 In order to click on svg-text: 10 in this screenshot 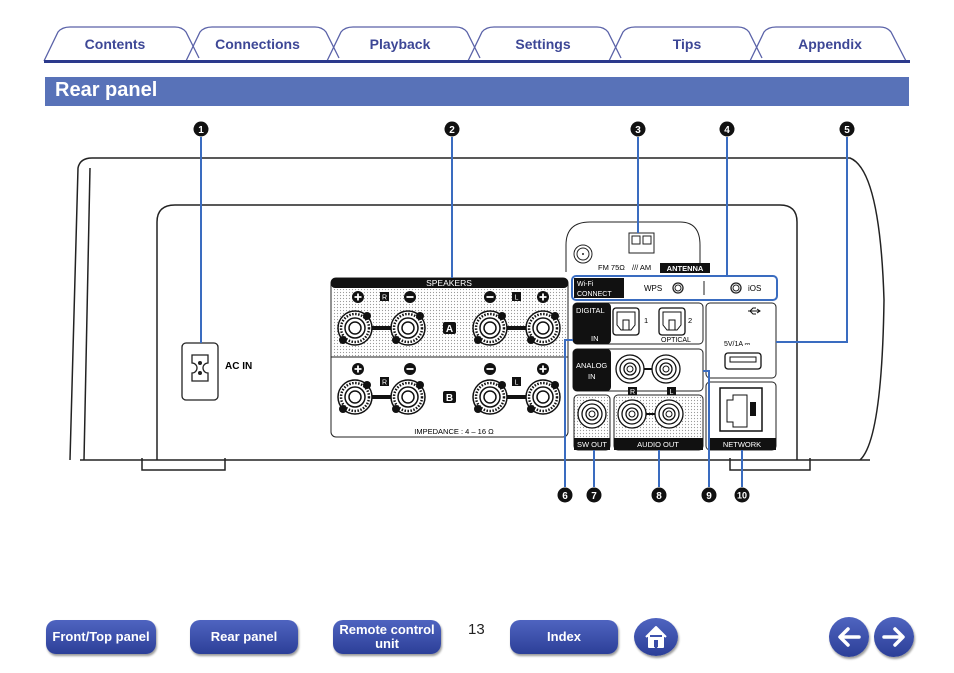, I will do `click(742, 496)`.